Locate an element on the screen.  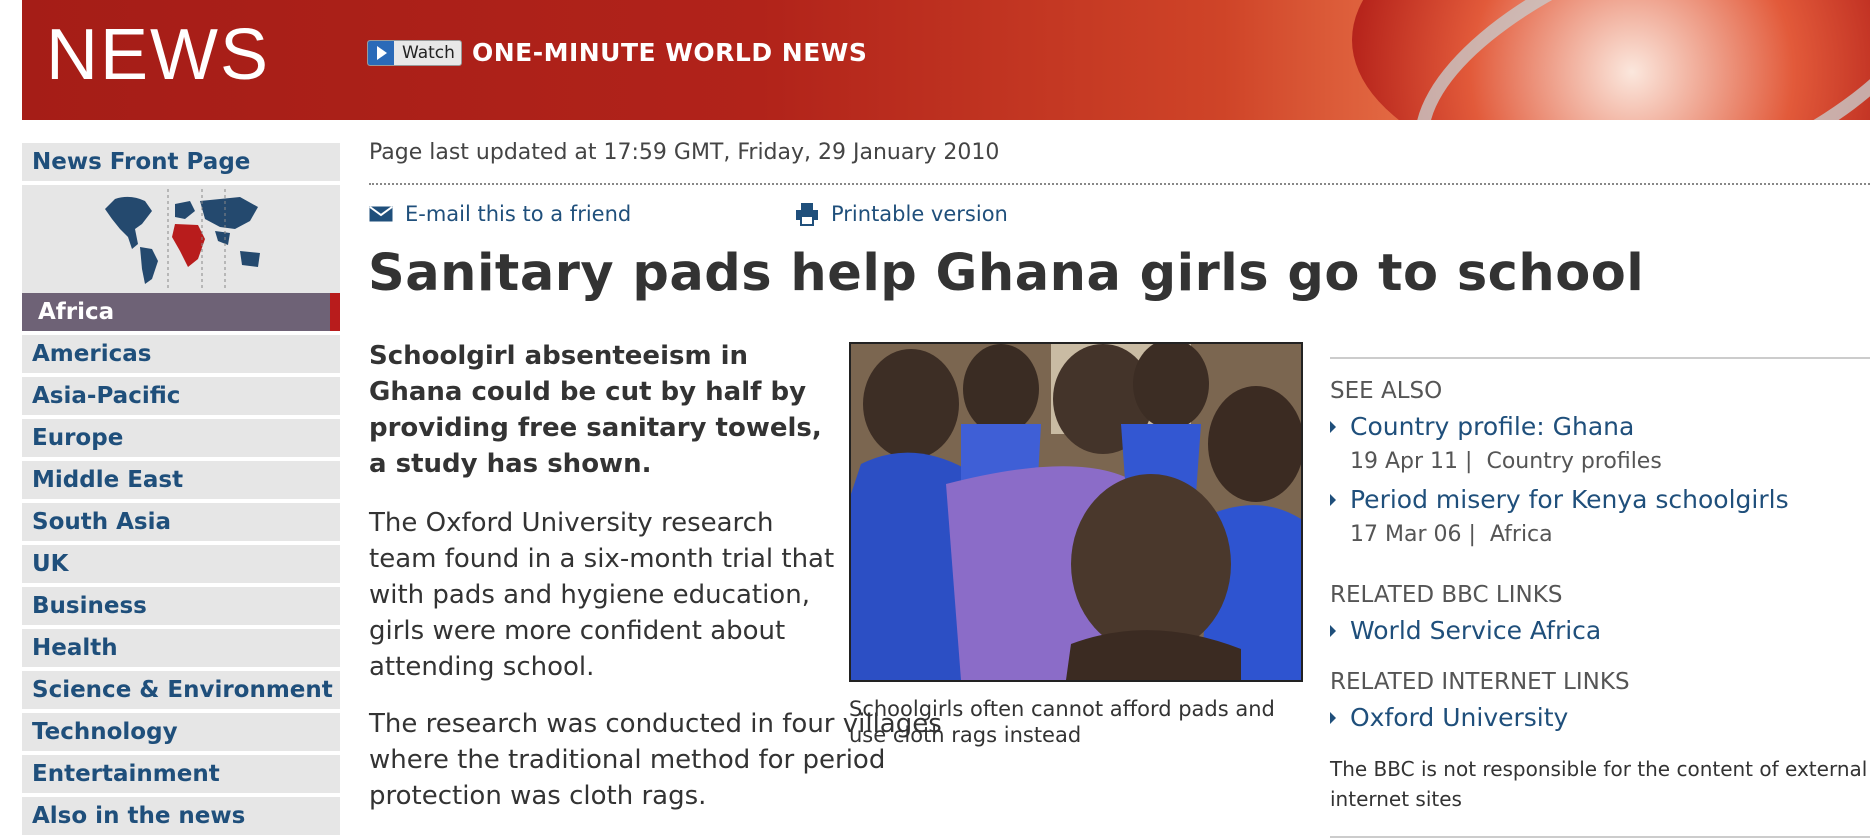
see-also-meta: 17 Mar 06 | Africa is located at coordinates (1451, 534).